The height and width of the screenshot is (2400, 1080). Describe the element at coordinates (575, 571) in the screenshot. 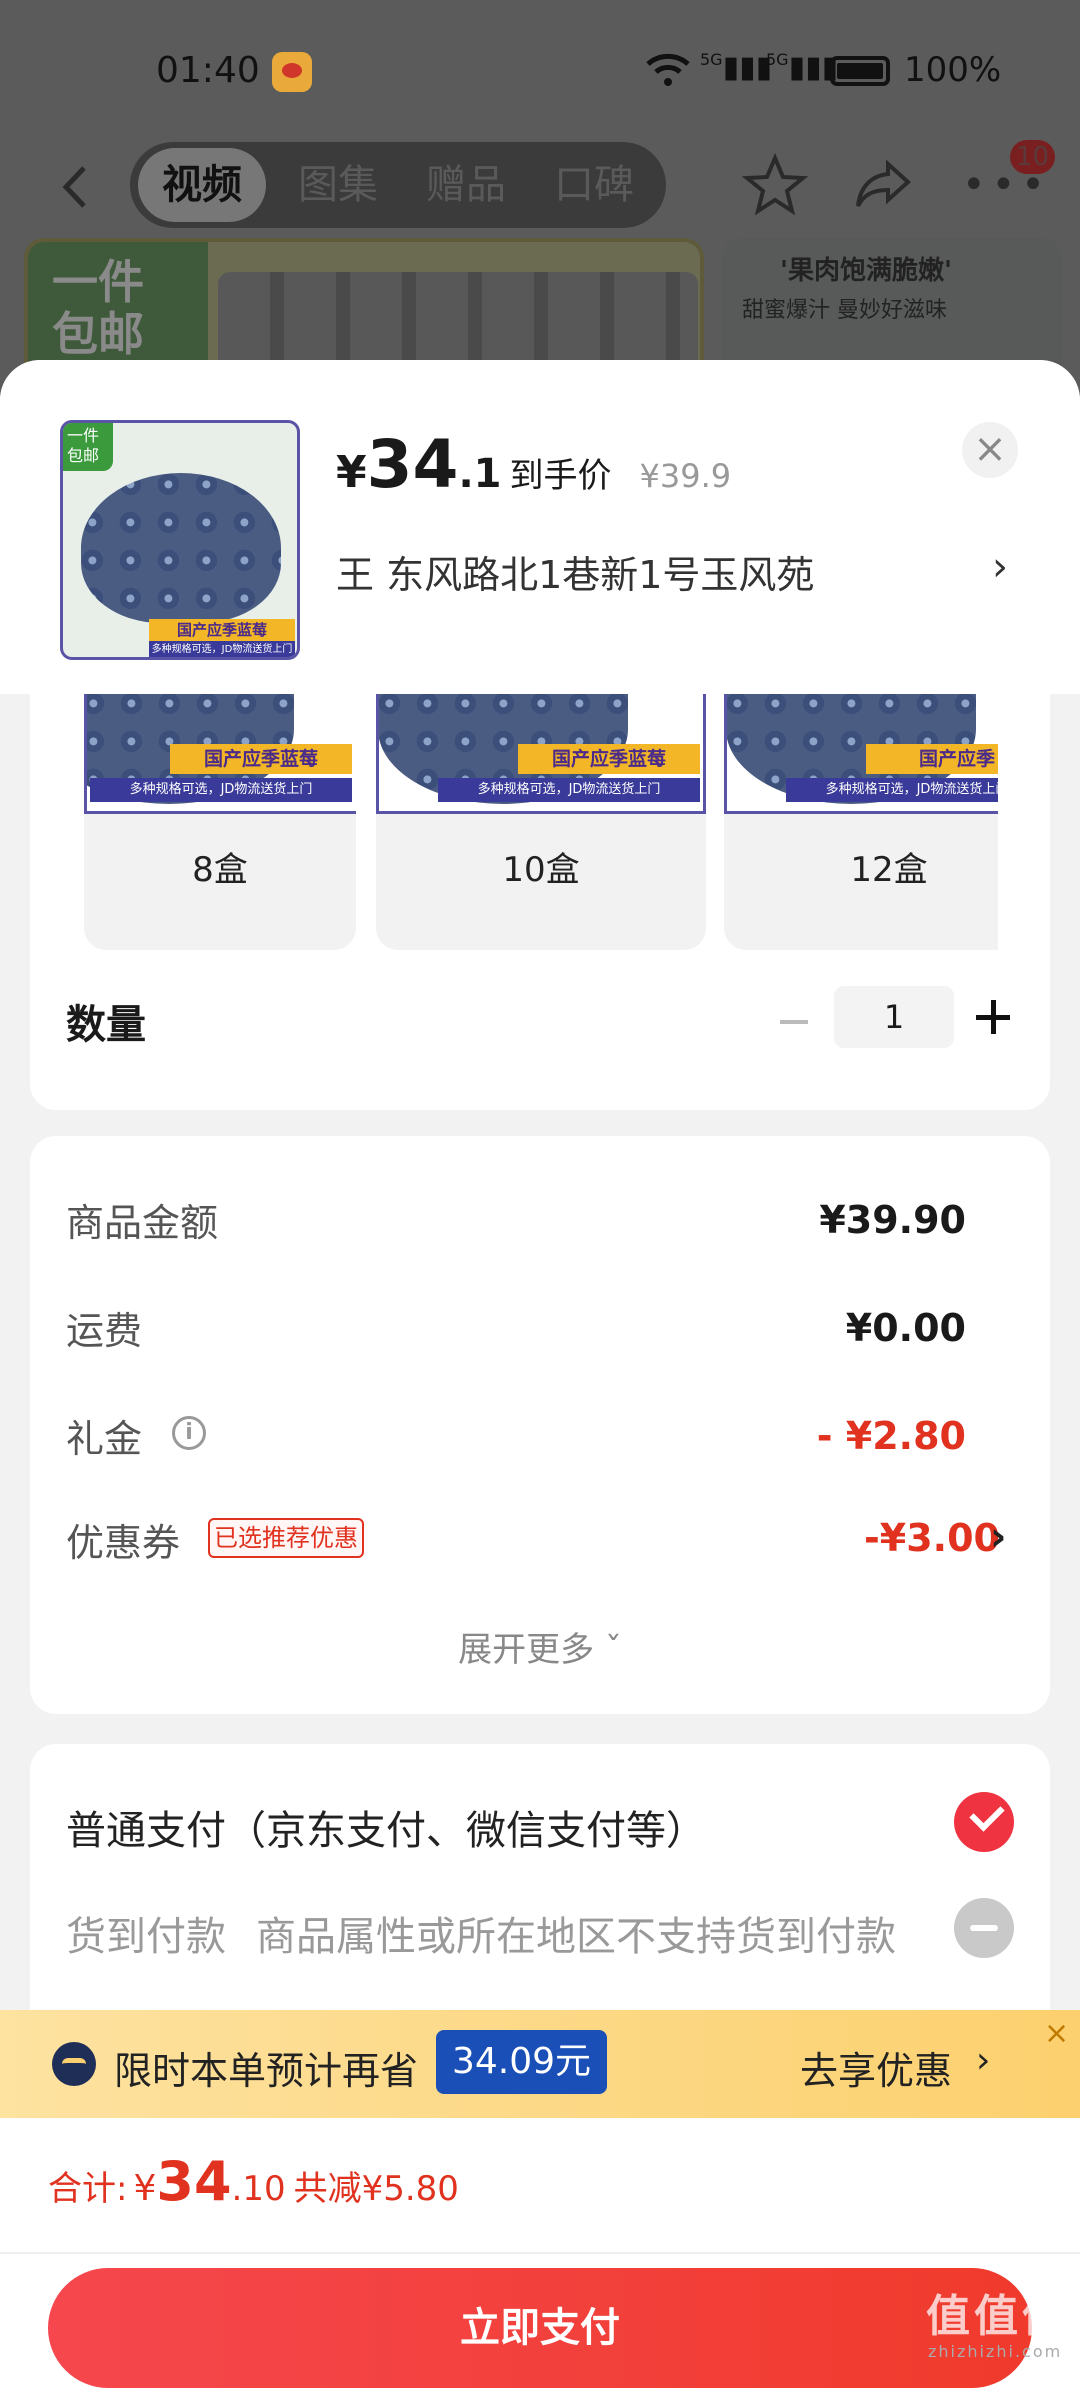

I see `delivery-address: 王 东风路北1巷新1号玉风苑` at that location.